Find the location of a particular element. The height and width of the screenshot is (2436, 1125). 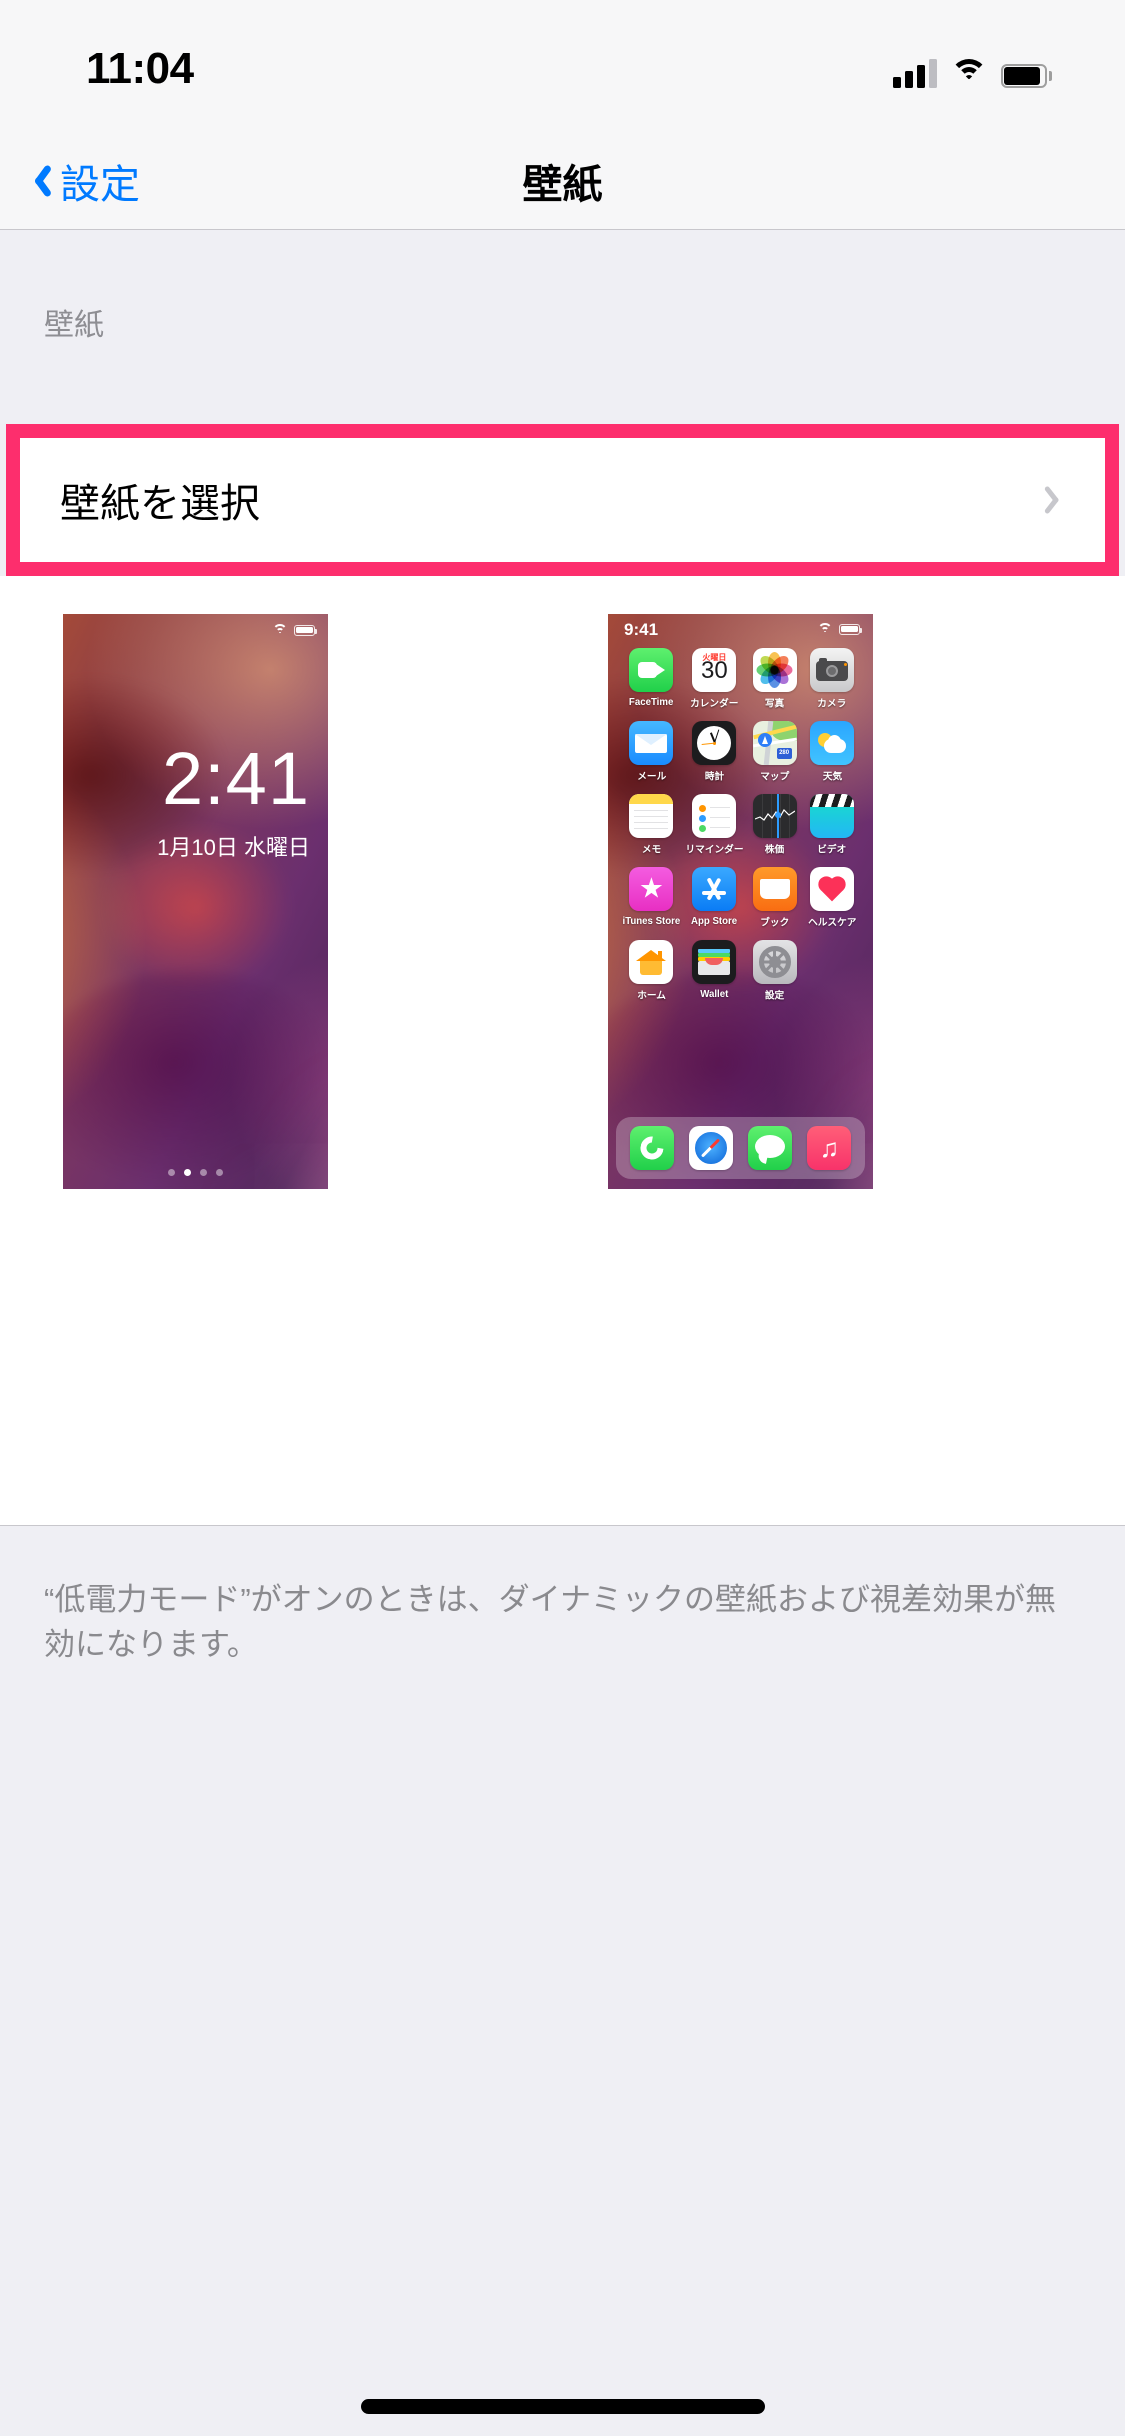

music-icon: ♫ is located at coordinates (829, 1148).